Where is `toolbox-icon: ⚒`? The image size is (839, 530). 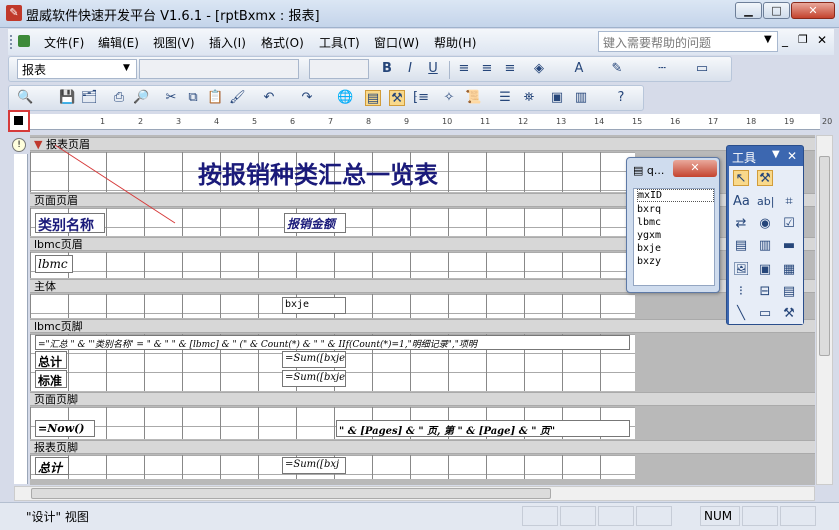
toolbox-icon: ⚒ is located at coordinates (397, 98).